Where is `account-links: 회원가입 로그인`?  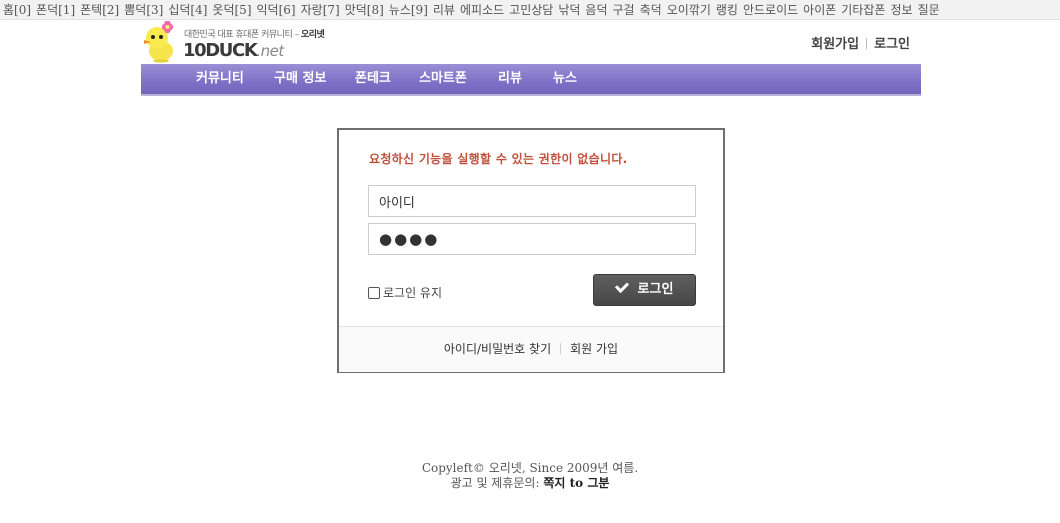 account-links: 회원가입 로그인 is located at coordinates (860, 42).